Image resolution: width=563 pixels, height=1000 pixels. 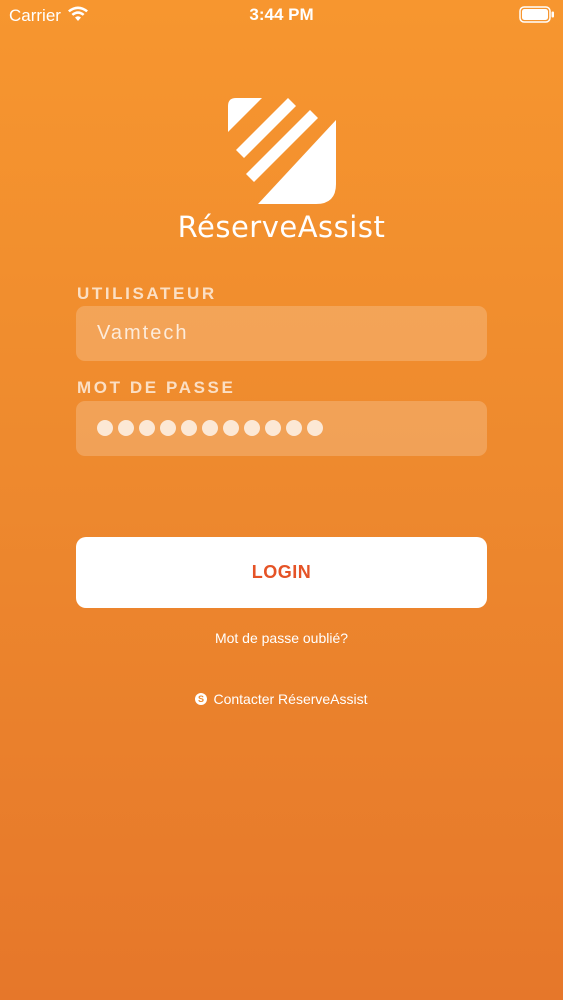 What do you see at coordinates (281, 333) in the screenshot?
I see `username-field: Vamtech` at bounding box center [281, 333].